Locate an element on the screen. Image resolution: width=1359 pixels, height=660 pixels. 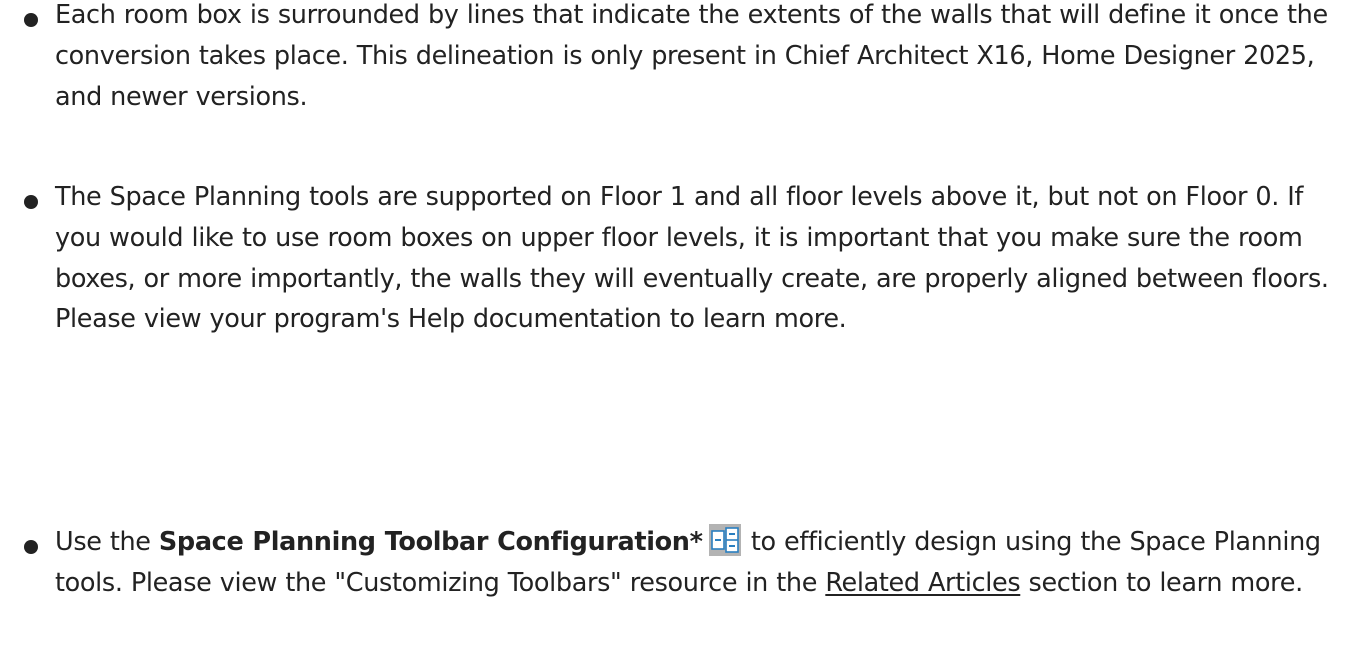
related-articles-link: Related Articles is located at coordinates (922, 583).